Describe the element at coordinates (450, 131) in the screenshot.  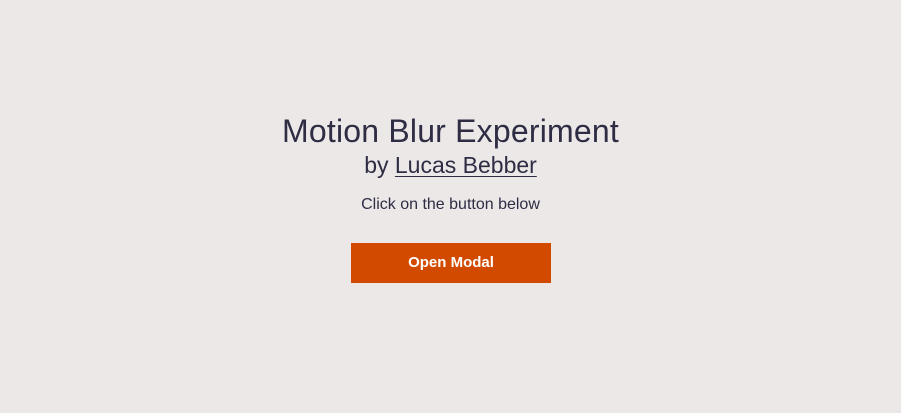
I see `page-title: Motion Blur Experiment` at that location.